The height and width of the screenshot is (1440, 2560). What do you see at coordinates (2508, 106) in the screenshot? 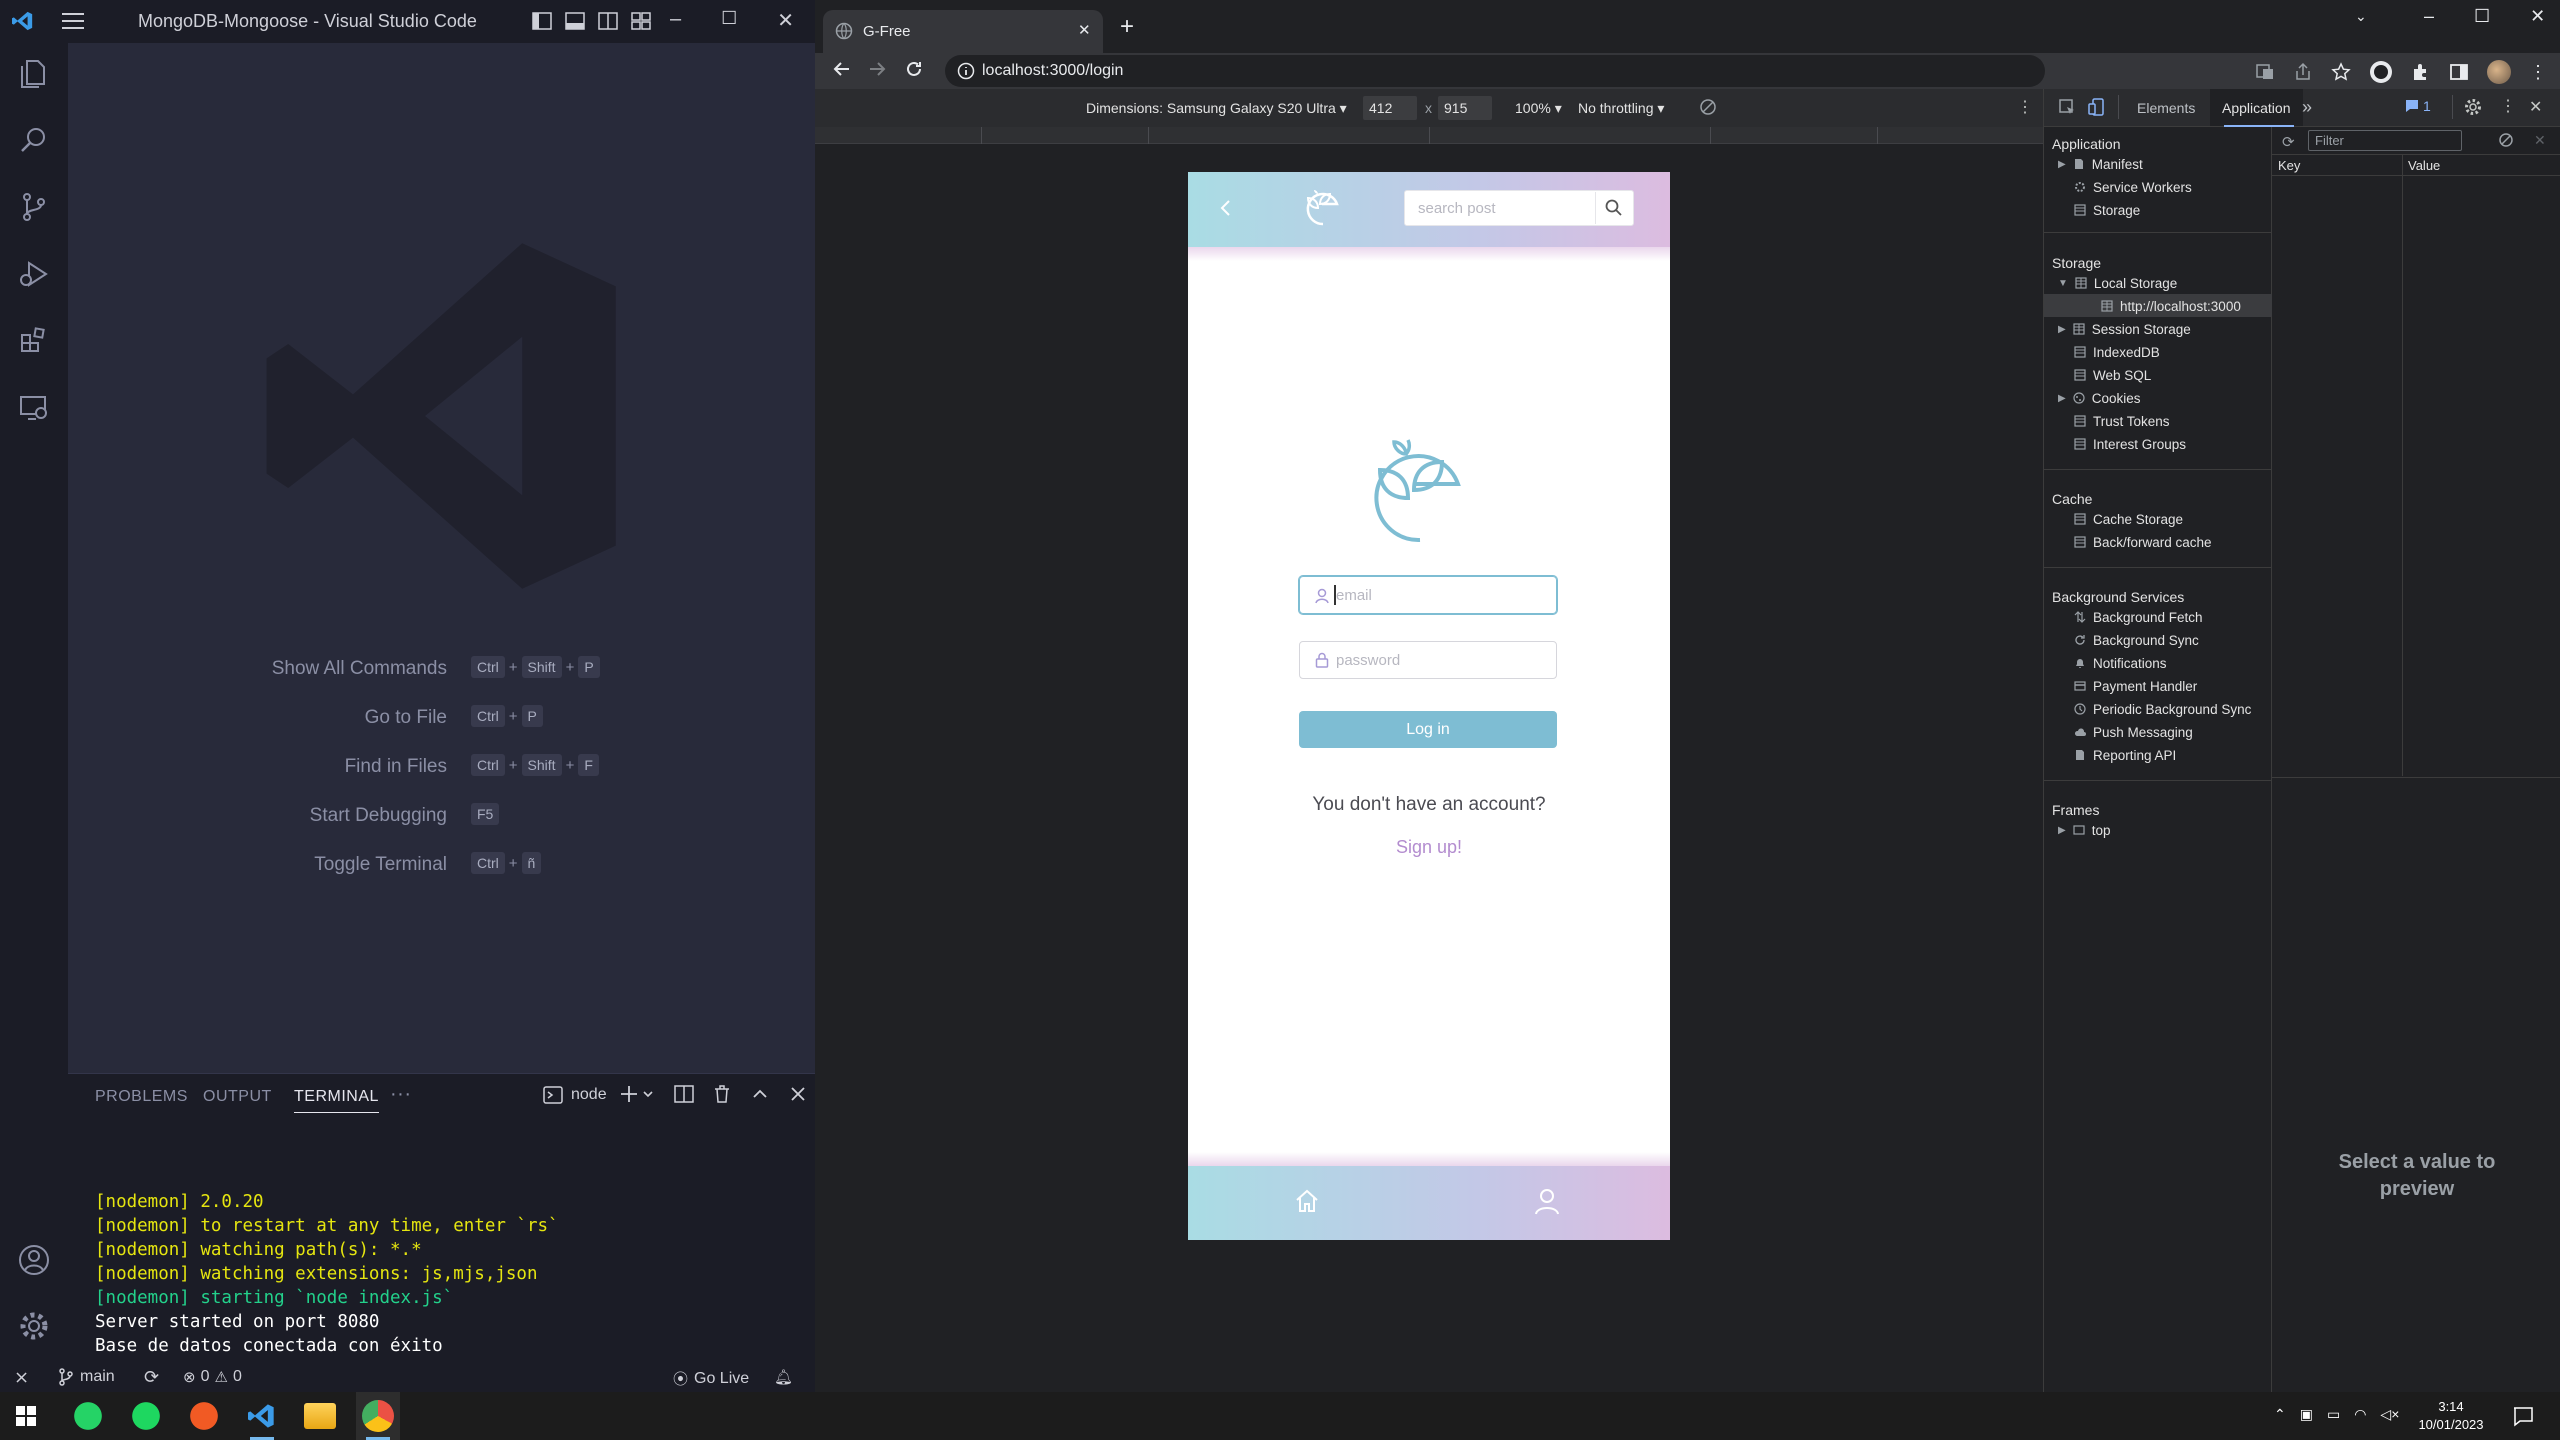
I see `devtools-menu-icon: ⋮` at bounding box center [2508, 106].